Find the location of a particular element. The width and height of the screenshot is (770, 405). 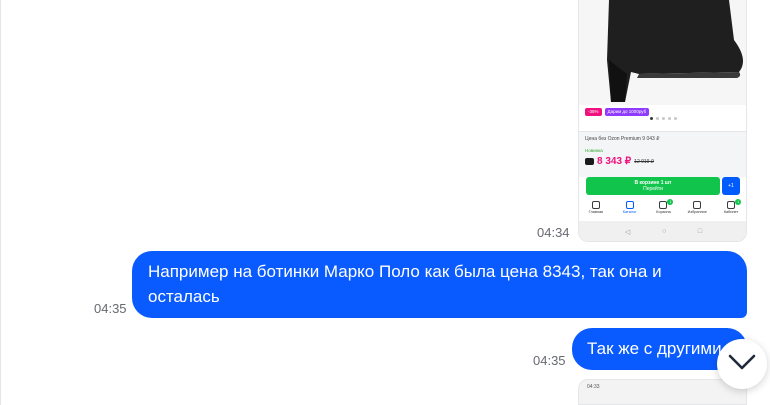

in-cart-button: В корзине 1 шт Перейти is located at coordinates (653, 186).